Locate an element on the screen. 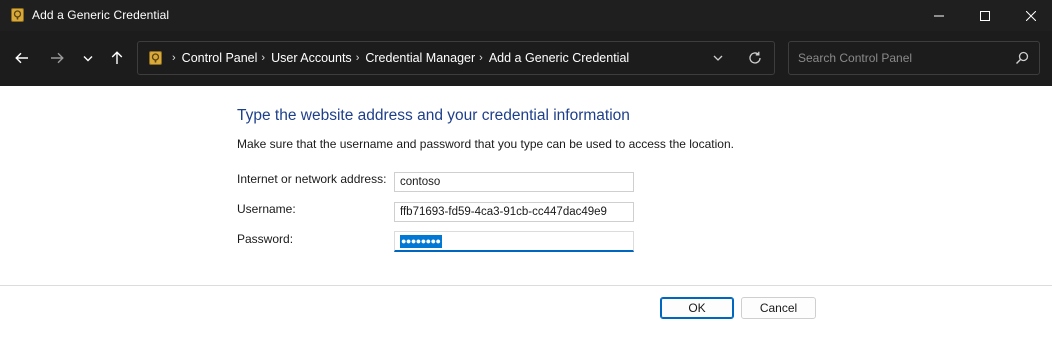  recent-locations-button is located at coordinates (88, 58).